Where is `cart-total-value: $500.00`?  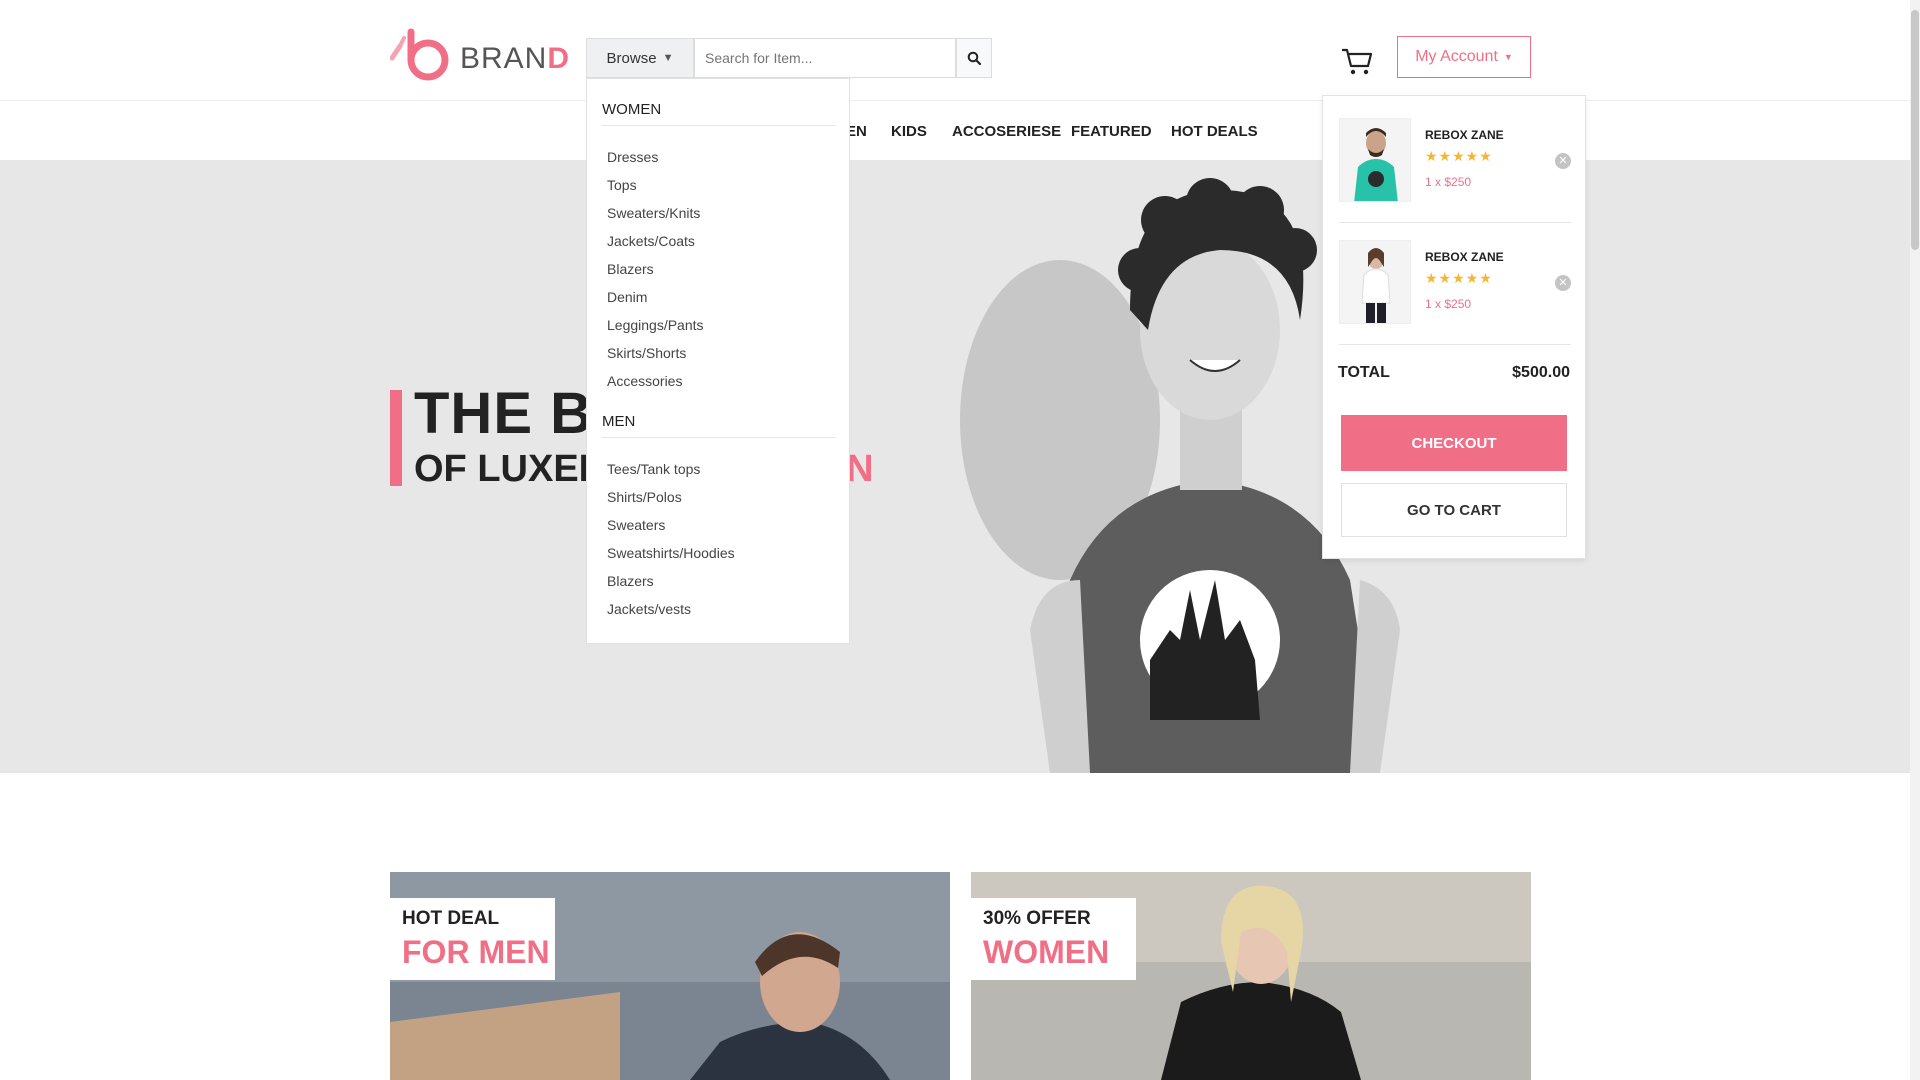 cart-total-value: $500.00 is located at coordinates (1541, 372).